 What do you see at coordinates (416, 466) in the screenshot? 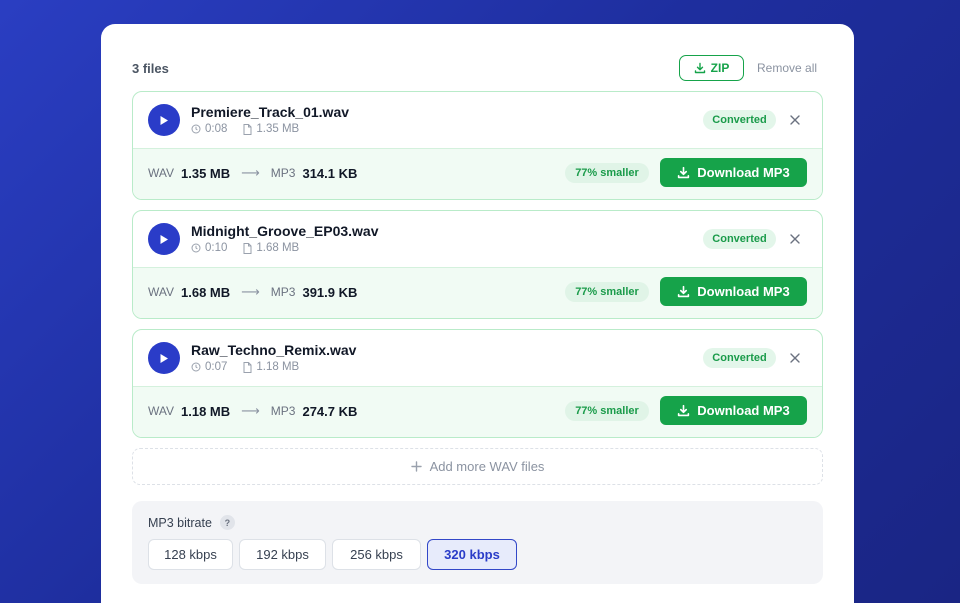
I see `plus-icon` at bounding box center [416, 466].